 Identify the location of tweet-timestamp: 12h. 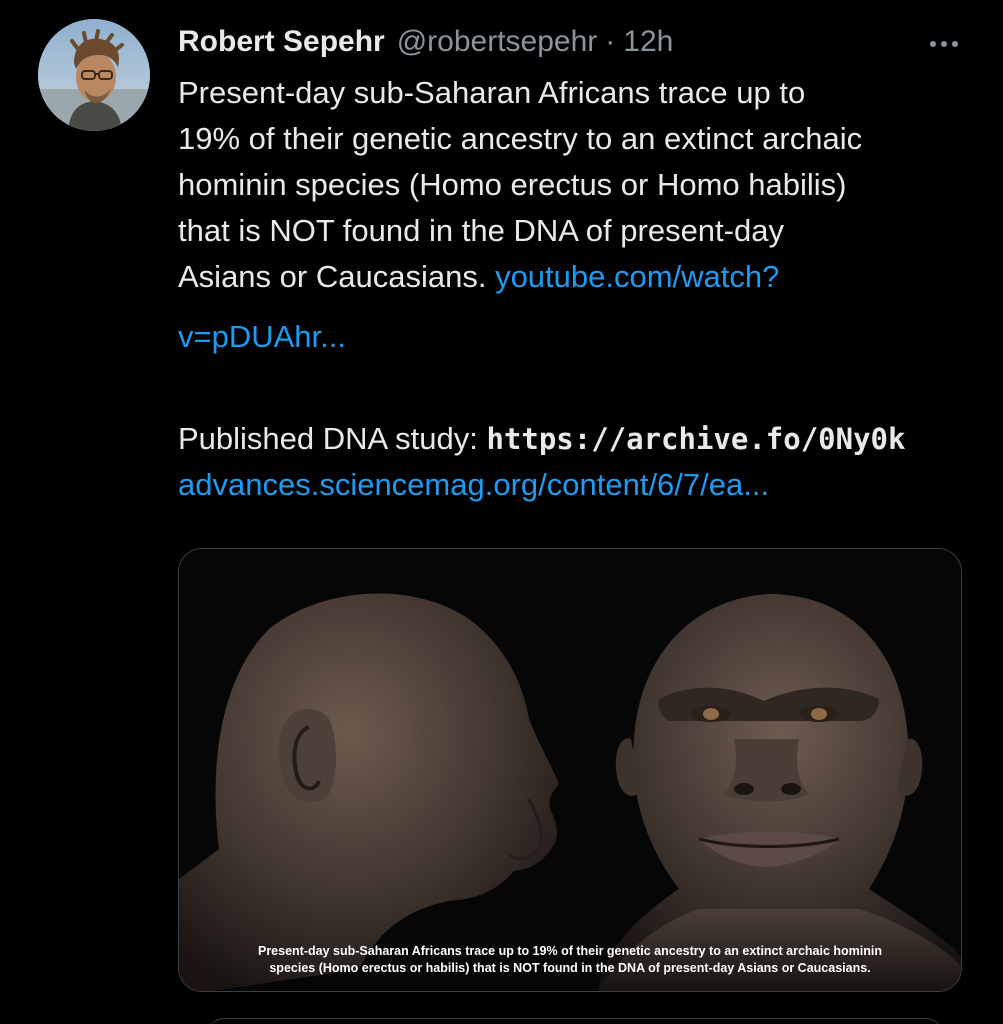
(648, 42).